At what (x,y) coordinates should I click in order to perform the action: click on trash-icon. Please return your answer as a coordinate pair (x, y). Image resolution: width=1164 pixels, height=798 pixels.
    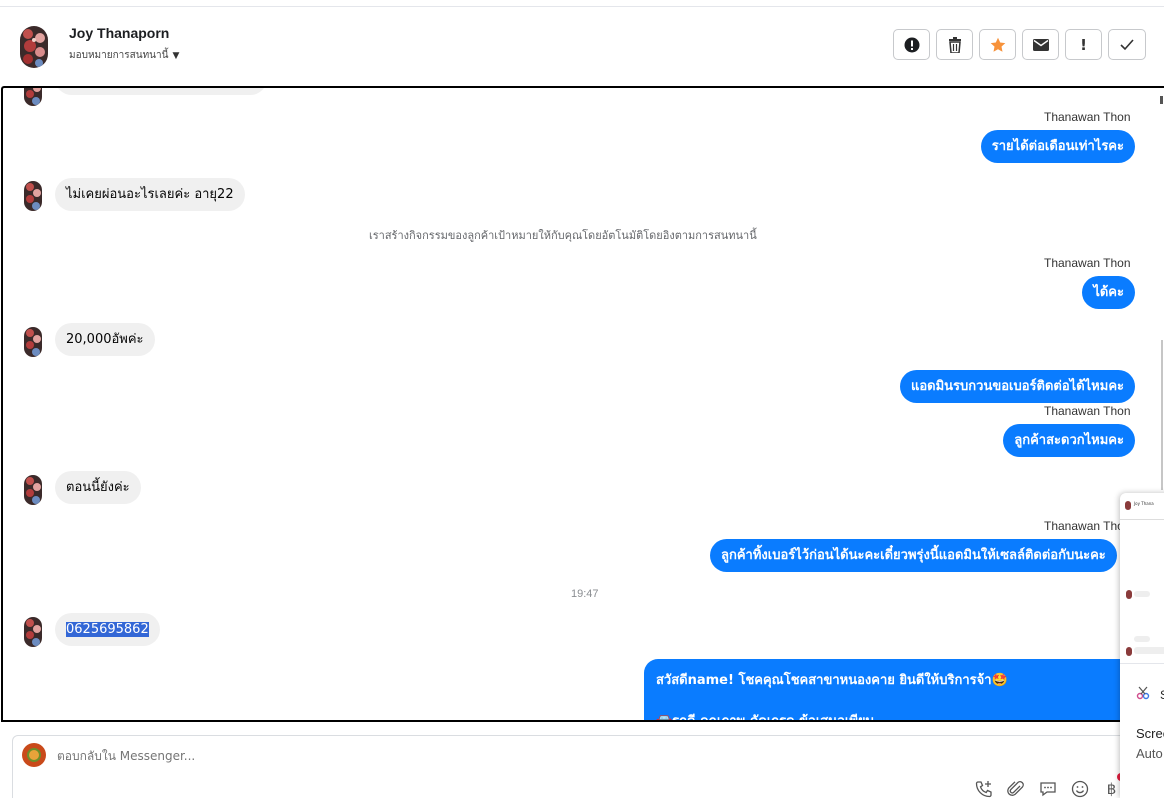
    Looking at the image, I should click on (954, 44).